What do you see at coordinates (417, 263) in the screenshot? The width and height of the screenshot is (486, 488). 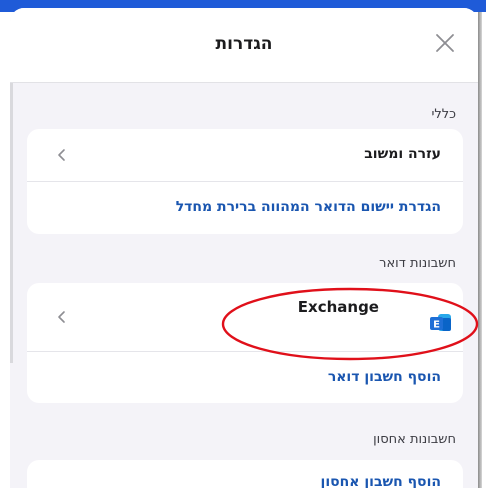 I see `section-label-mail-accounts: חשבונות דואר` at bounding box center [417, 263].